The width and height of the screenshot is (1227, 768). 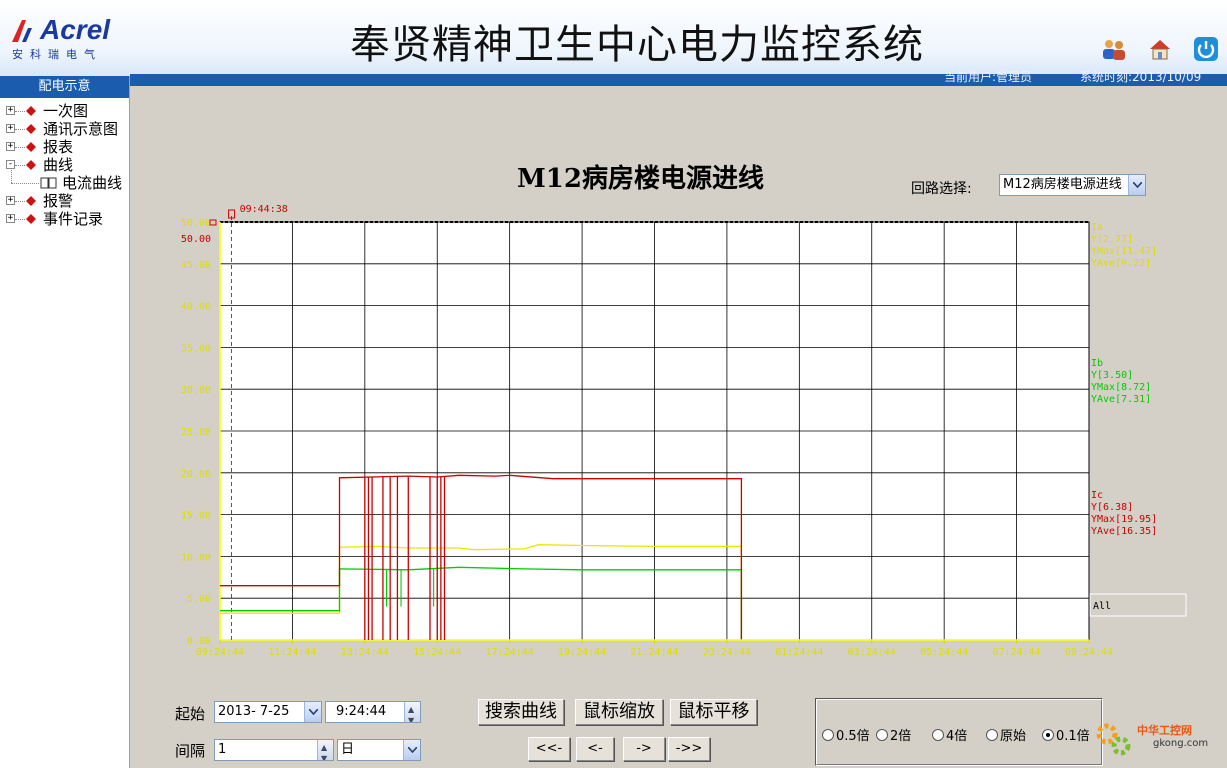 I want to click on tree-item-event-log: + 事件记录, so click(x=64, y=219).